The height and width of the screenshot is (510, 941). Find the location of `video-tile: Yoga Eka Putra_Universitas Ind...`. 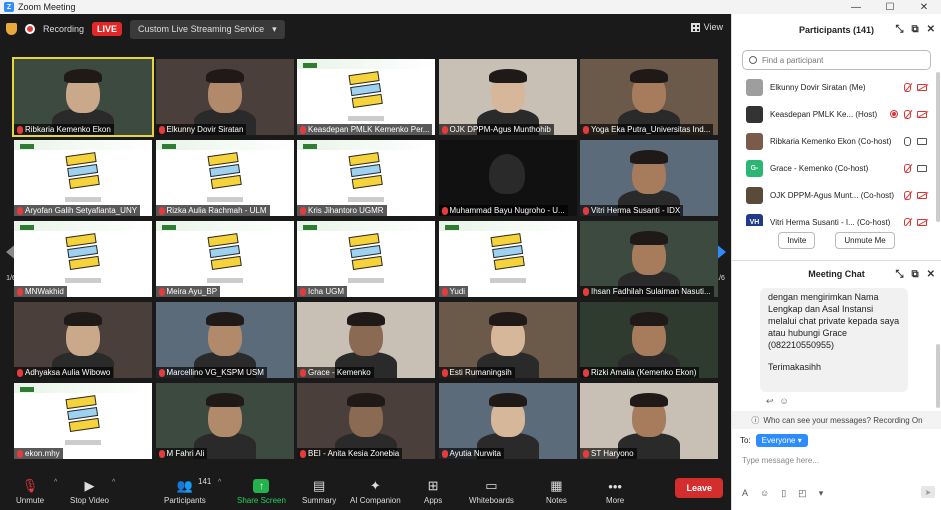

video-tile: Yoga Eka Putra_Universitas Ind... is located at coordinates (649, 97).